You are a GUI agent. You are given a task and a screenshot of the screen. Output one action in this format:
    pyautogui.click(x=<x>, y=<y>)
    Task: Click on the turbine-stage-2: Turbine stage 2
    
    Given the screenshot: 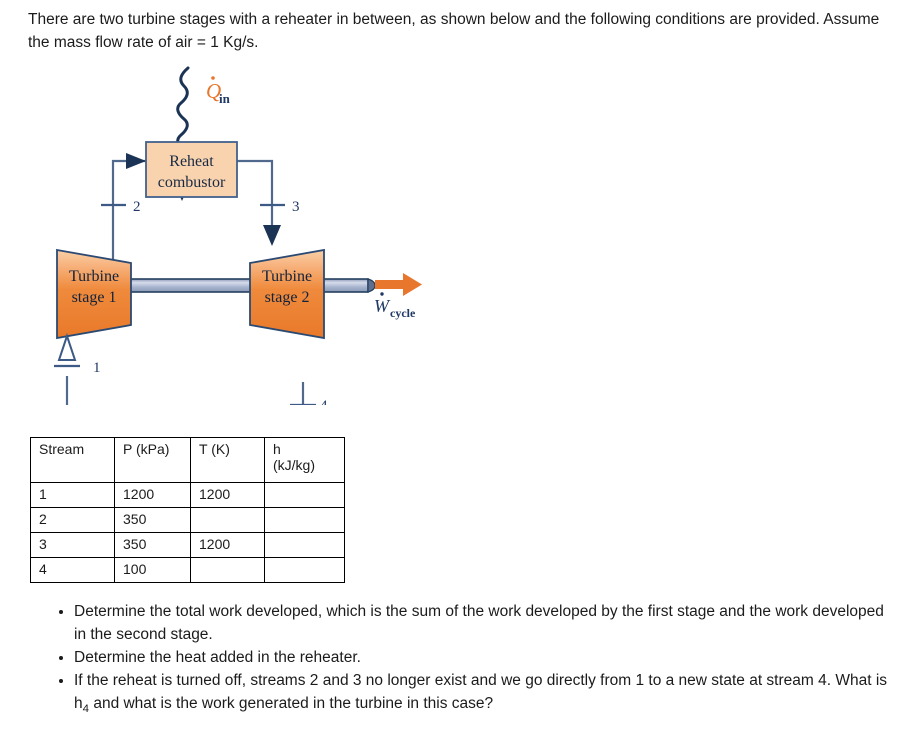 What is the action you would take?
    pyautogui.click(x=287, y=294)
    